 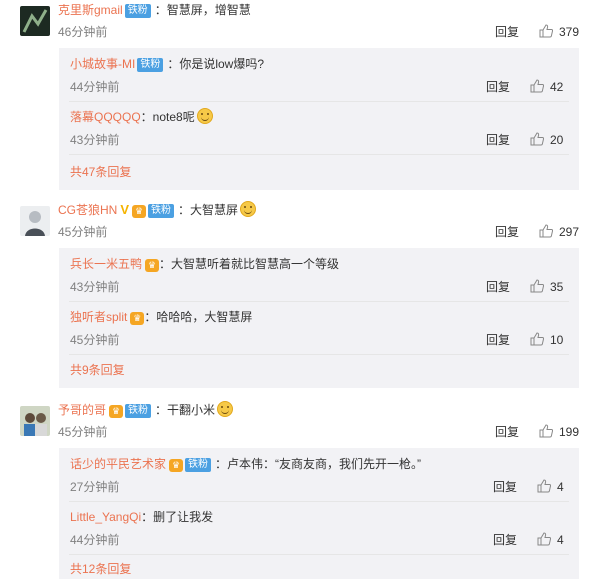 I want to click on reply-header: 落幕QQQQQ：note8呢, so click(x=141, y=117).